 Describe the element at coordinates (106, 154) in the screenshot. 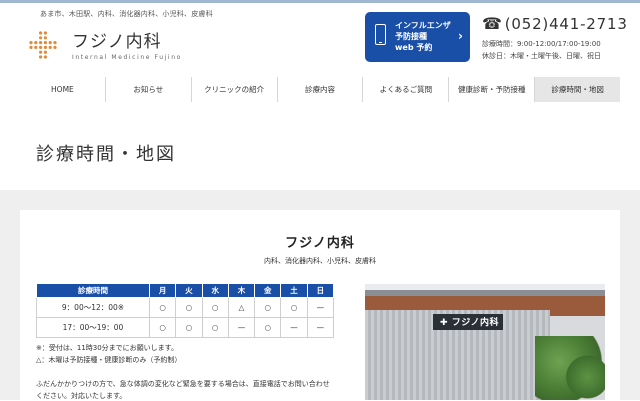

I see `page-title: 診療時間・地図` at that location.